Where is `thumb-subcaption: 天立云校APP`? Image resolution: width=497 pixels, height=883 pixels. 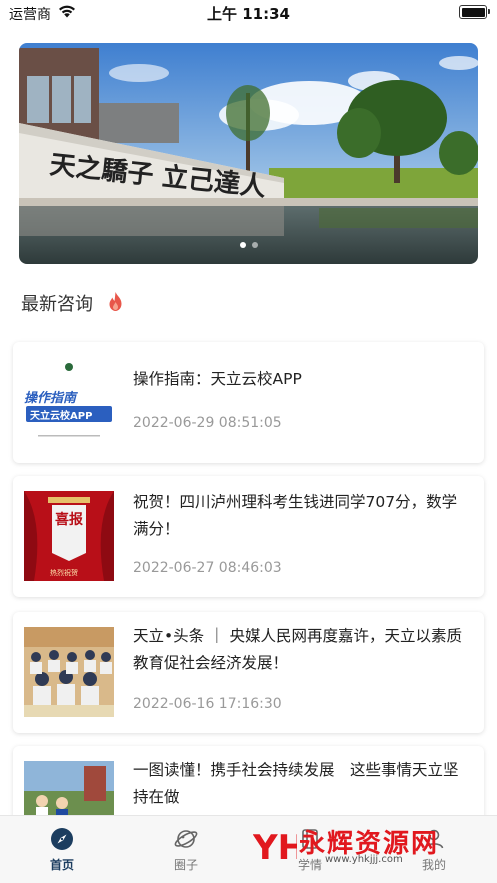
thumb-subcaption: 天立云校APP is located at coordinates (61, 415).